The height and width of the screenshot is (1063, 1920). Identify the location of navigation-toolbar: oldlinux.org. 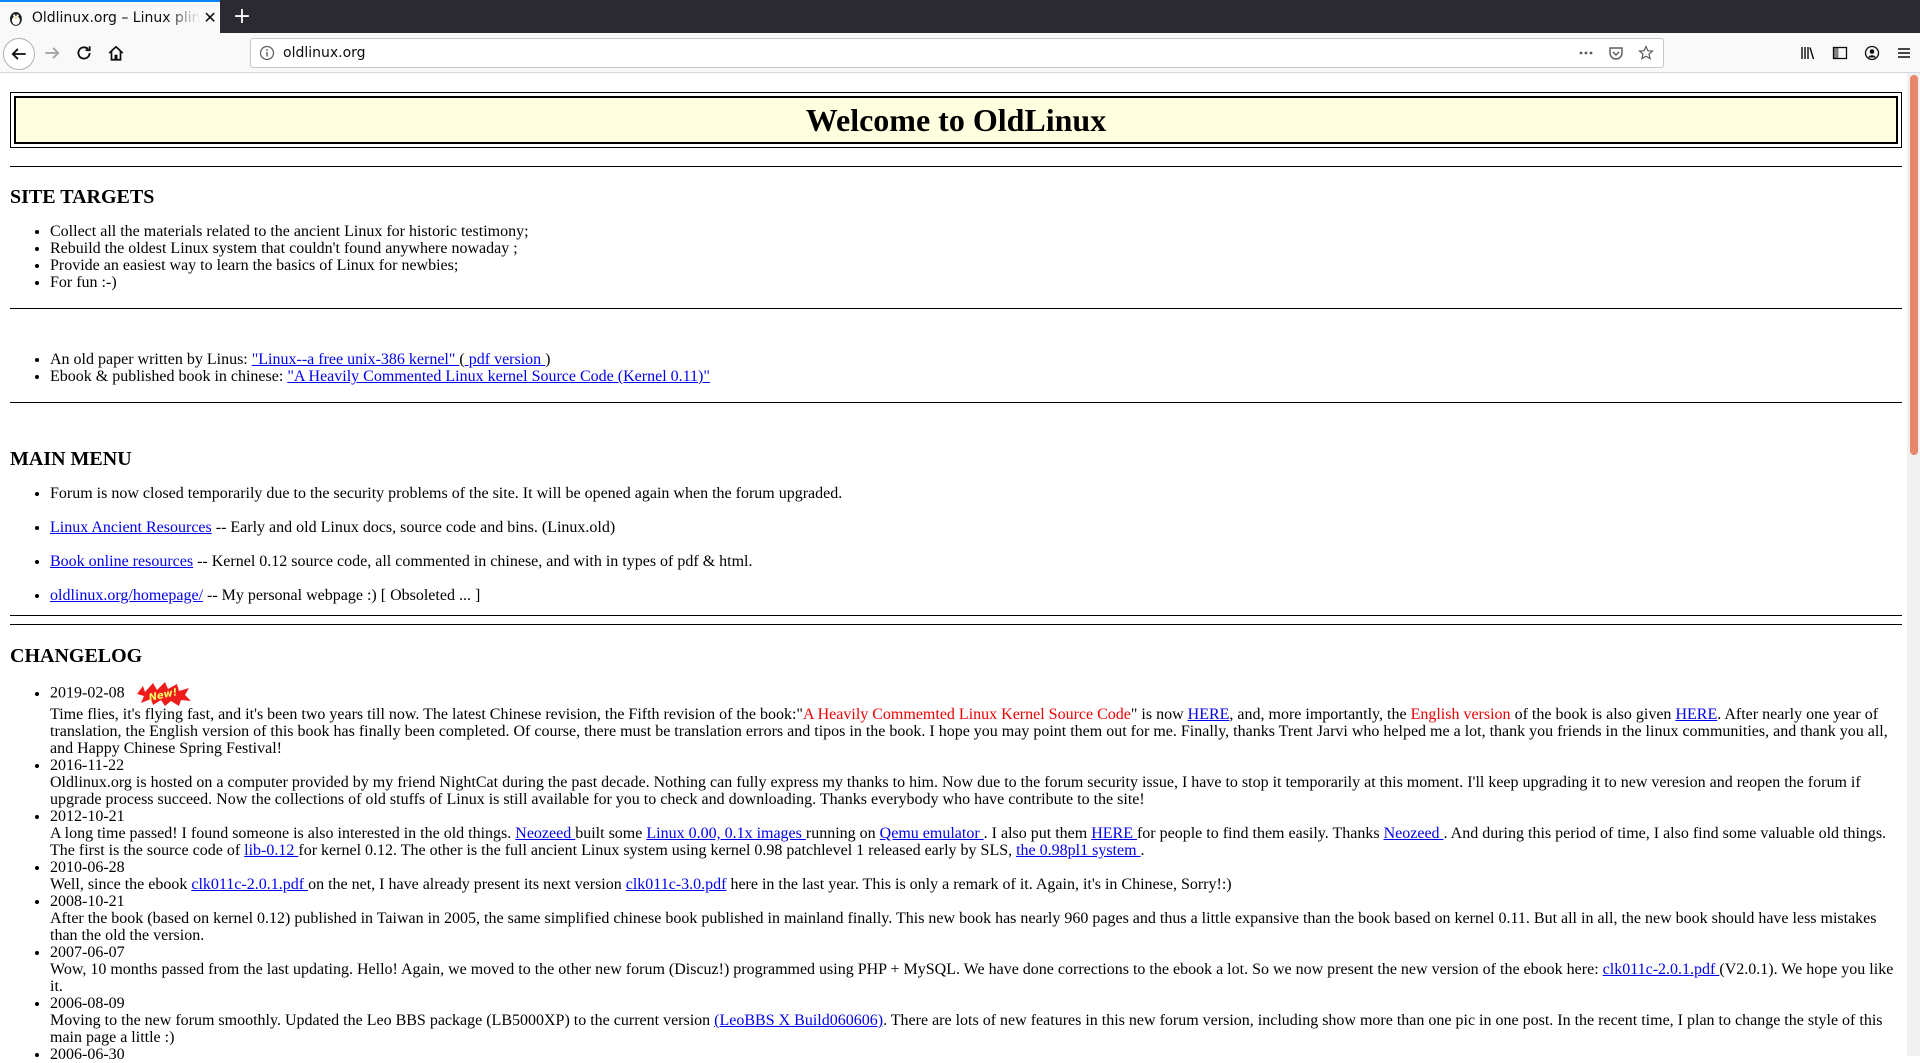
(960, 53).